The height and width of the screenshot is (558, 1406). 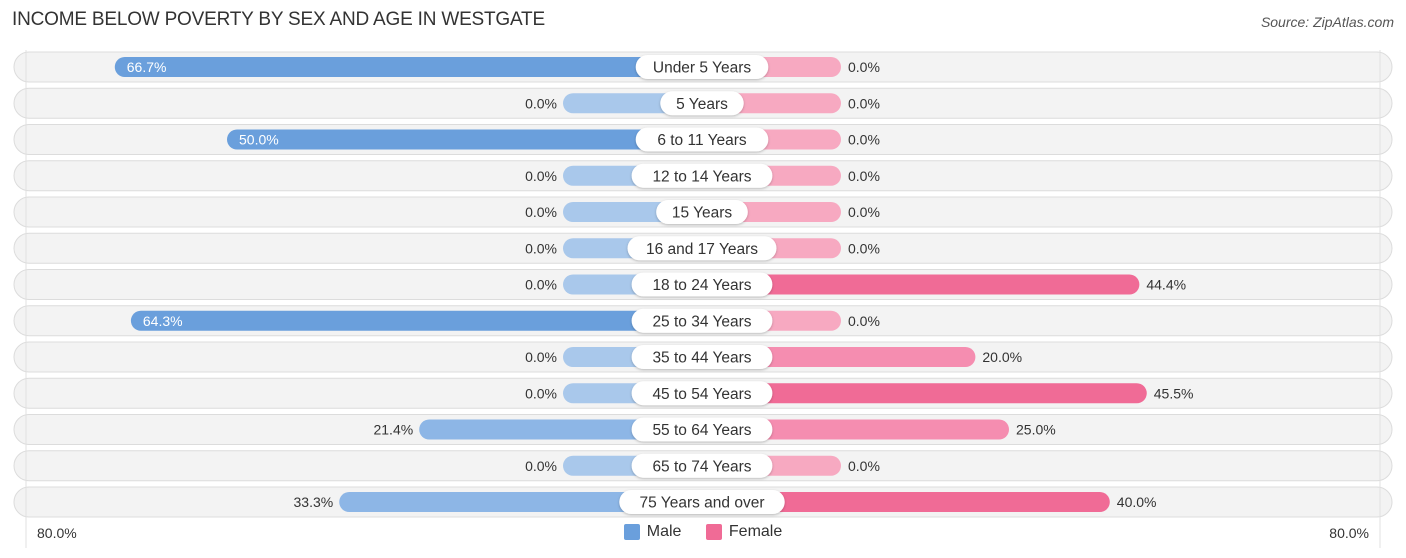 I want to click on category-label: 6 to 11 Years, so click(x=702, y=140).